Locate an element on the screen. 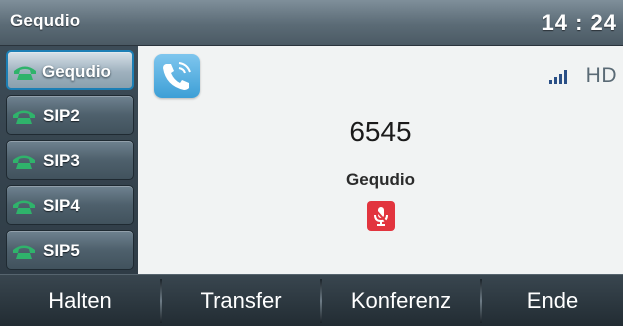  line-key-sip3: SIP3 is located at coordinates (70, 160).